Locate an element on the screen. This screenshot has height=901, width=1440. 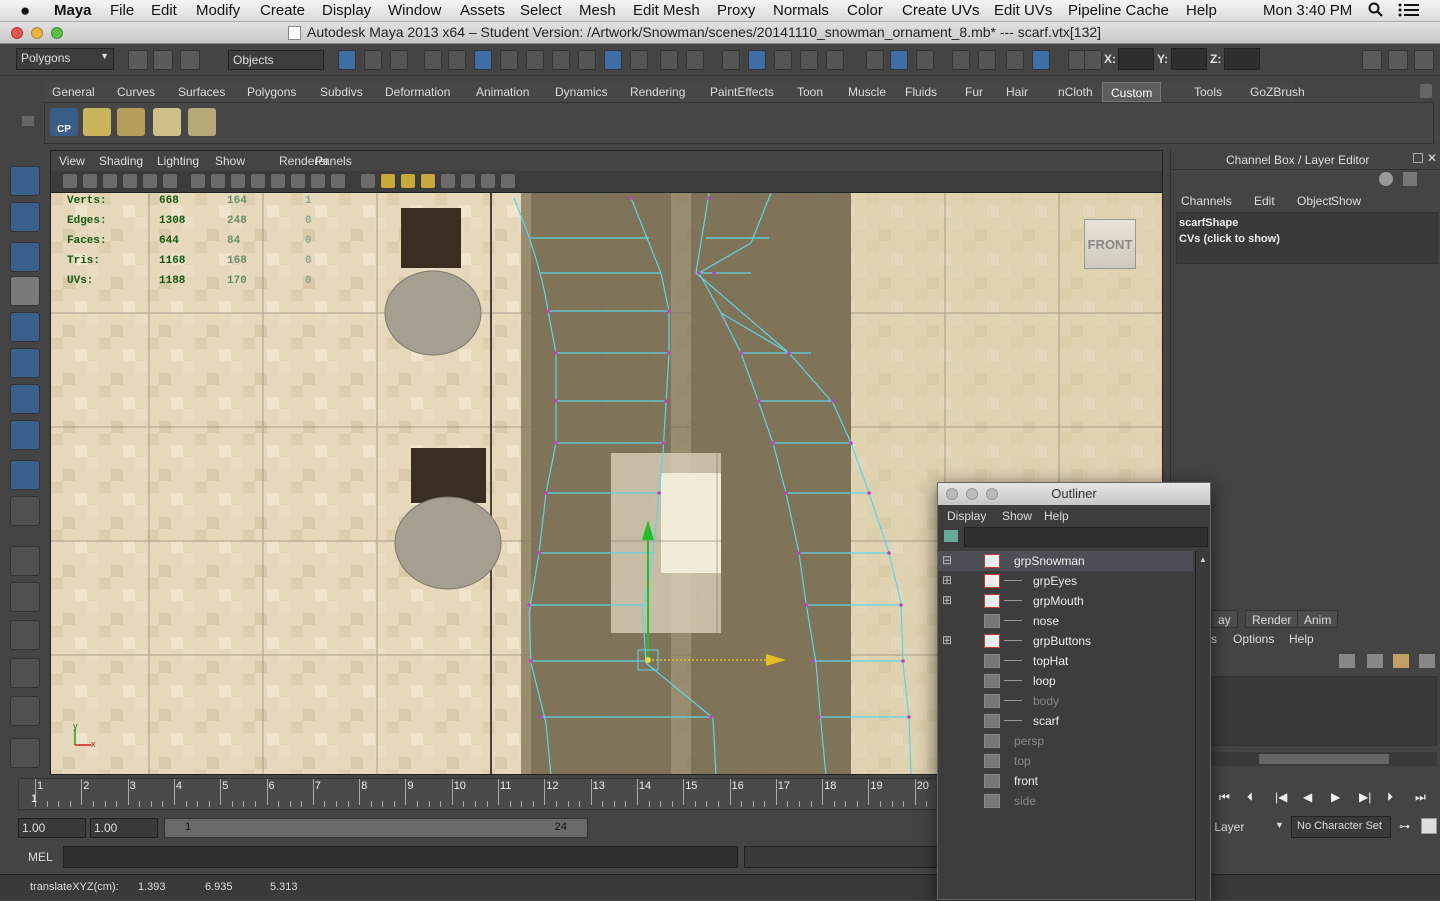
viewport-shading-10-icon is located at coordinates (258, 181).